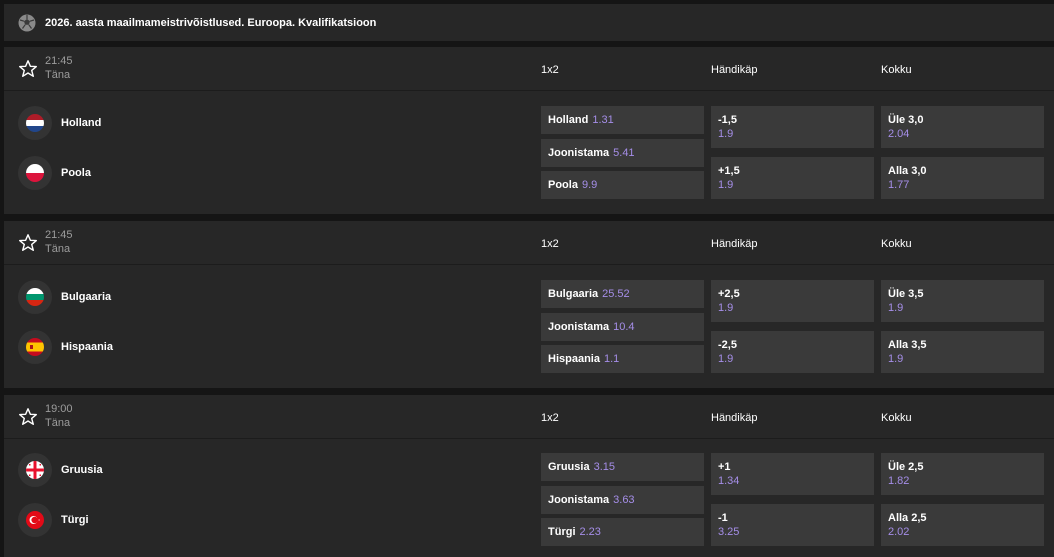 The width and height of the screenshot is (1054, 557). I want to click on handicap-button-away: -2,5 1.9, so click(792, 352).